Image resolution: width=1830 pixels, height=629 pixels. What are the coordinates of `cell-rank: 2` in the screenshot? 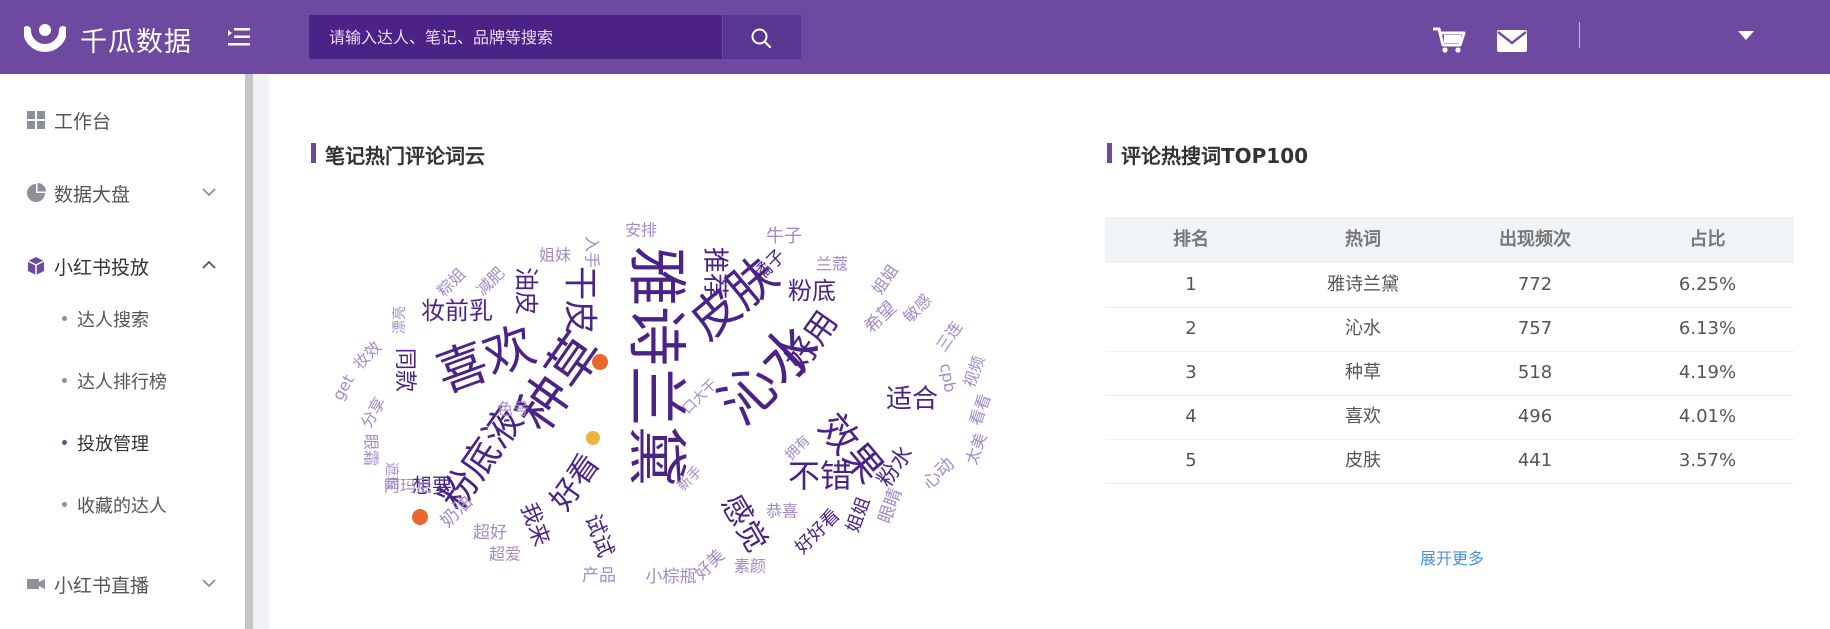 It's located at (1191, 328).